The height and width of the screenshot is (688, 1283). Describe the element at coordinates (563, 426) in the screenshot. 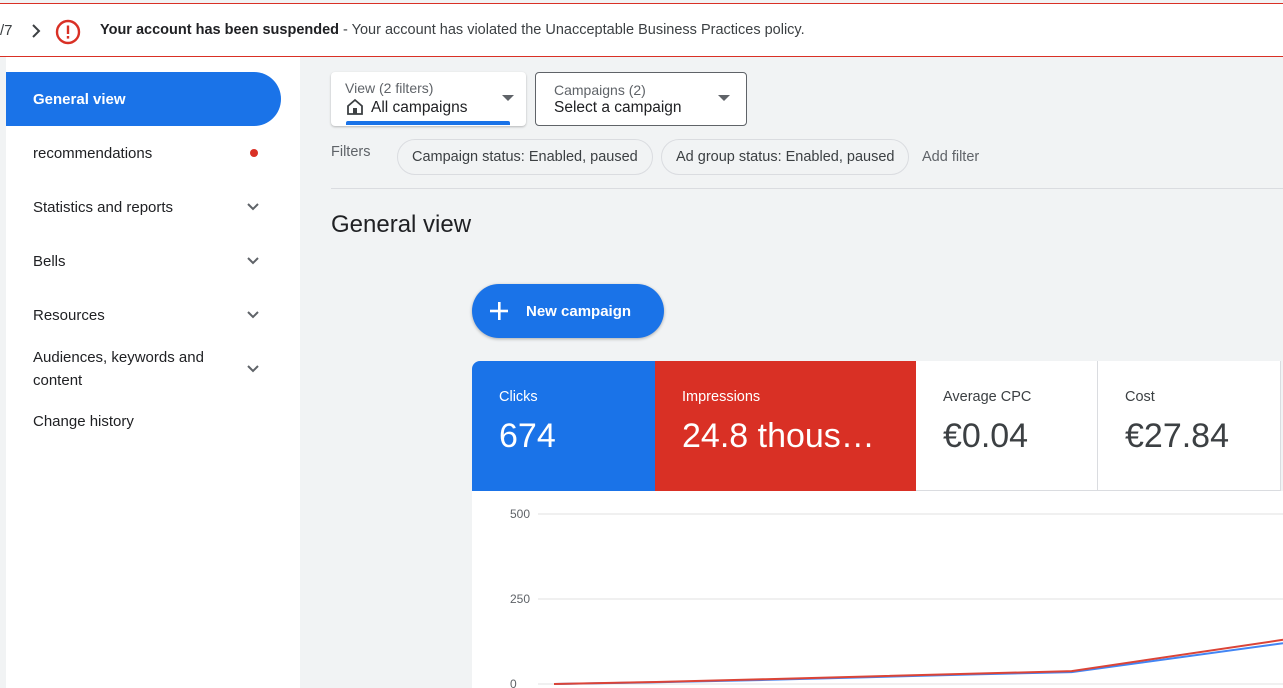

I see `metric-card-clicks: Clicks 674` at that location.